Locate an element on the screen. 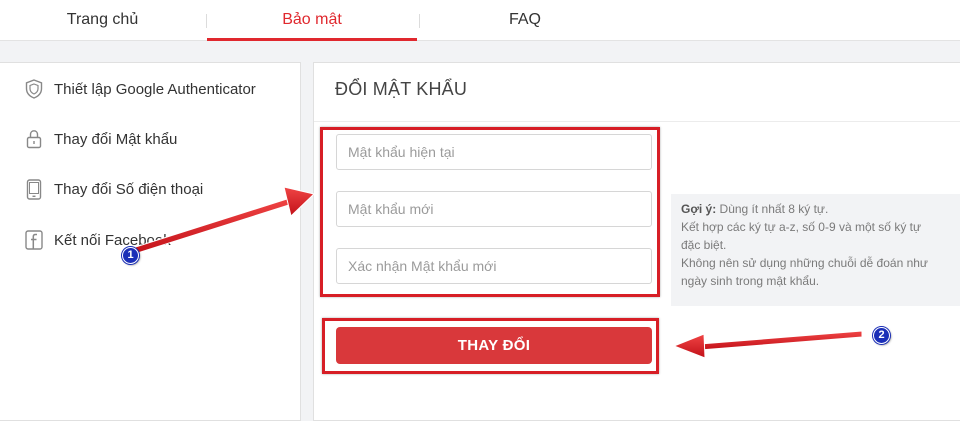 This screenshot has width=960, height=421. hint-line-3: đặc biệt. is located at coordinates (704, 245).